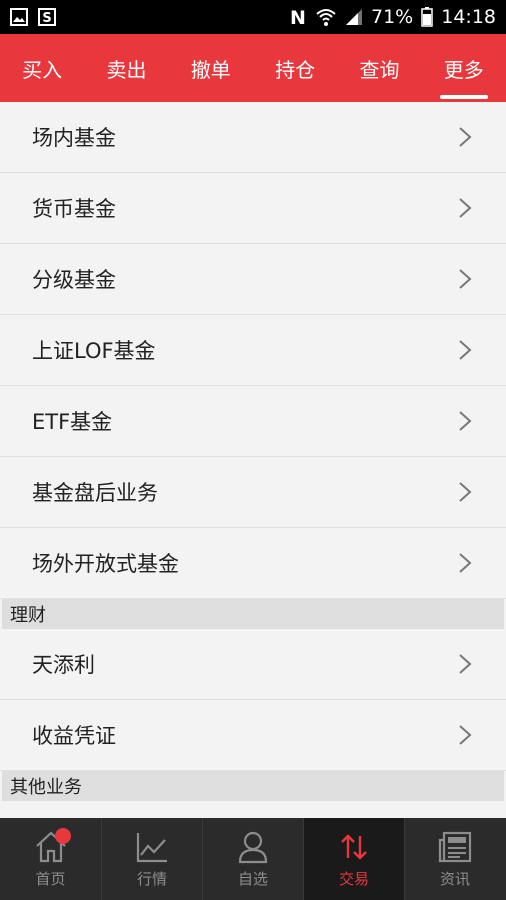 The height and width of the screenshot is (900, 506). What do you see at coordinates (253, 137) in the screenshot?
I see `list-item-exchange-fund: 场内基金` at bounding box center [253, 137].